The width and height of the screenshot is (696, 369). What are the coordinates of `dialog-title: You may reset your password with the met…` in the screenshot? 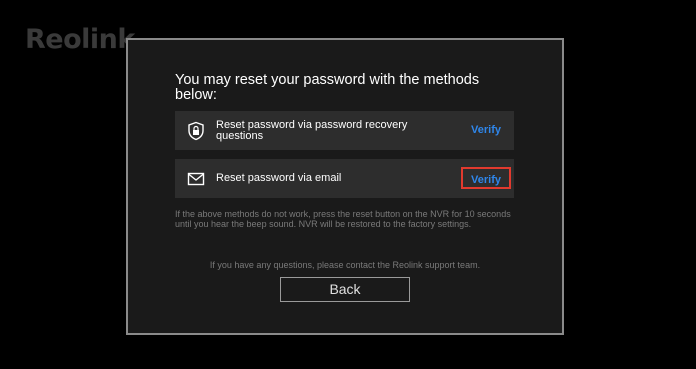 It's located at (327, 87).